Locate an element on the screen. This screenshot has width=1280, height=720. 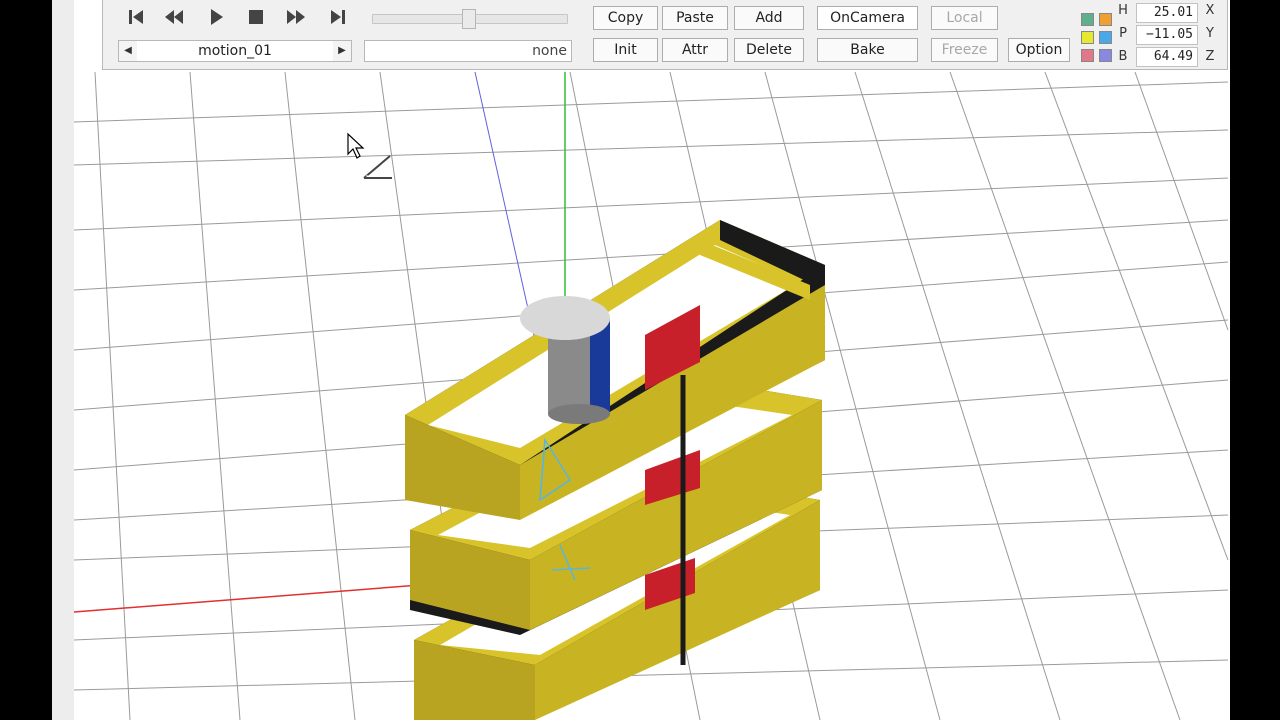
prev-motion-button: ◀ is located at coordinates (128, 51).